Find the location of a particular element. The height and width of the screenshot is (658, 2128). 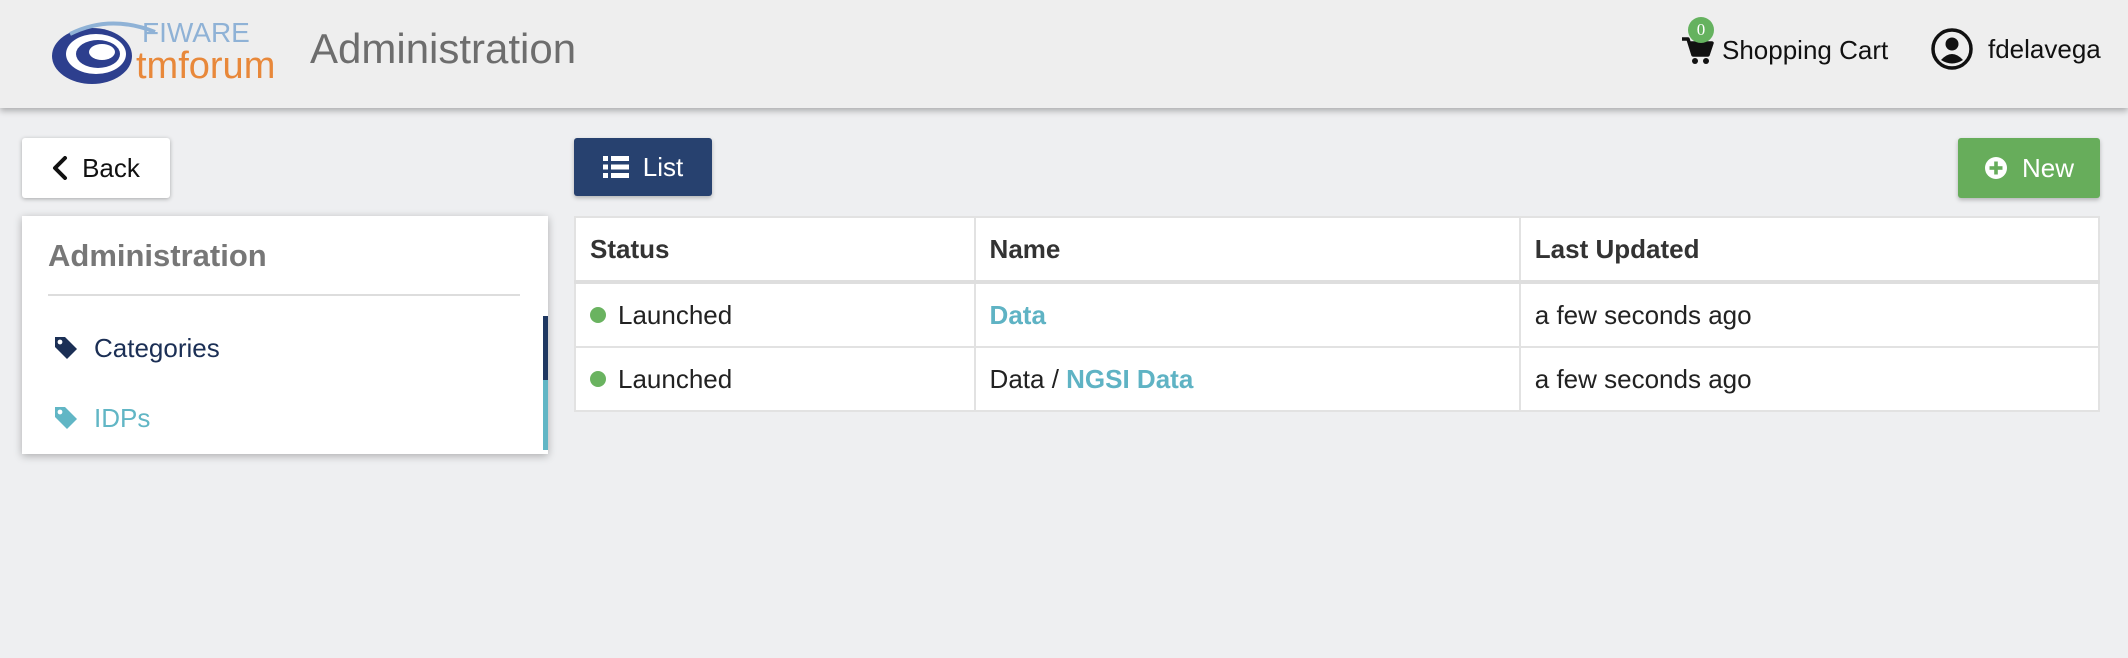

table-row: Launched Data a few seconds ago is located at coordinates (1337, 314).